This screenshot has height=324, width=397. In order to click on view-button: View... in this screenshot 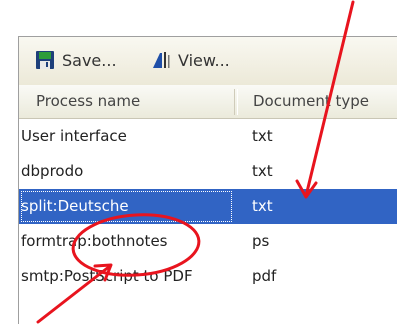, I will do `click(190, 60)`.